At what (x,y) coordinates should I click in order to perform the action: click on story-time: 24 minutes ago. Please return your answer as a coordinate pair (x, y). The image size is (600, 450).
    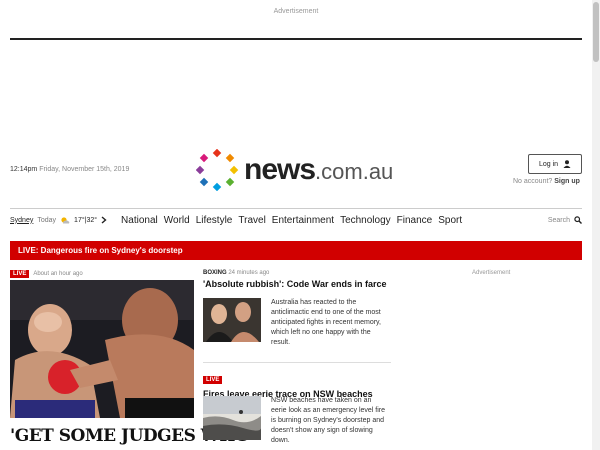
    Looking at the image, I should click on (249, 273).